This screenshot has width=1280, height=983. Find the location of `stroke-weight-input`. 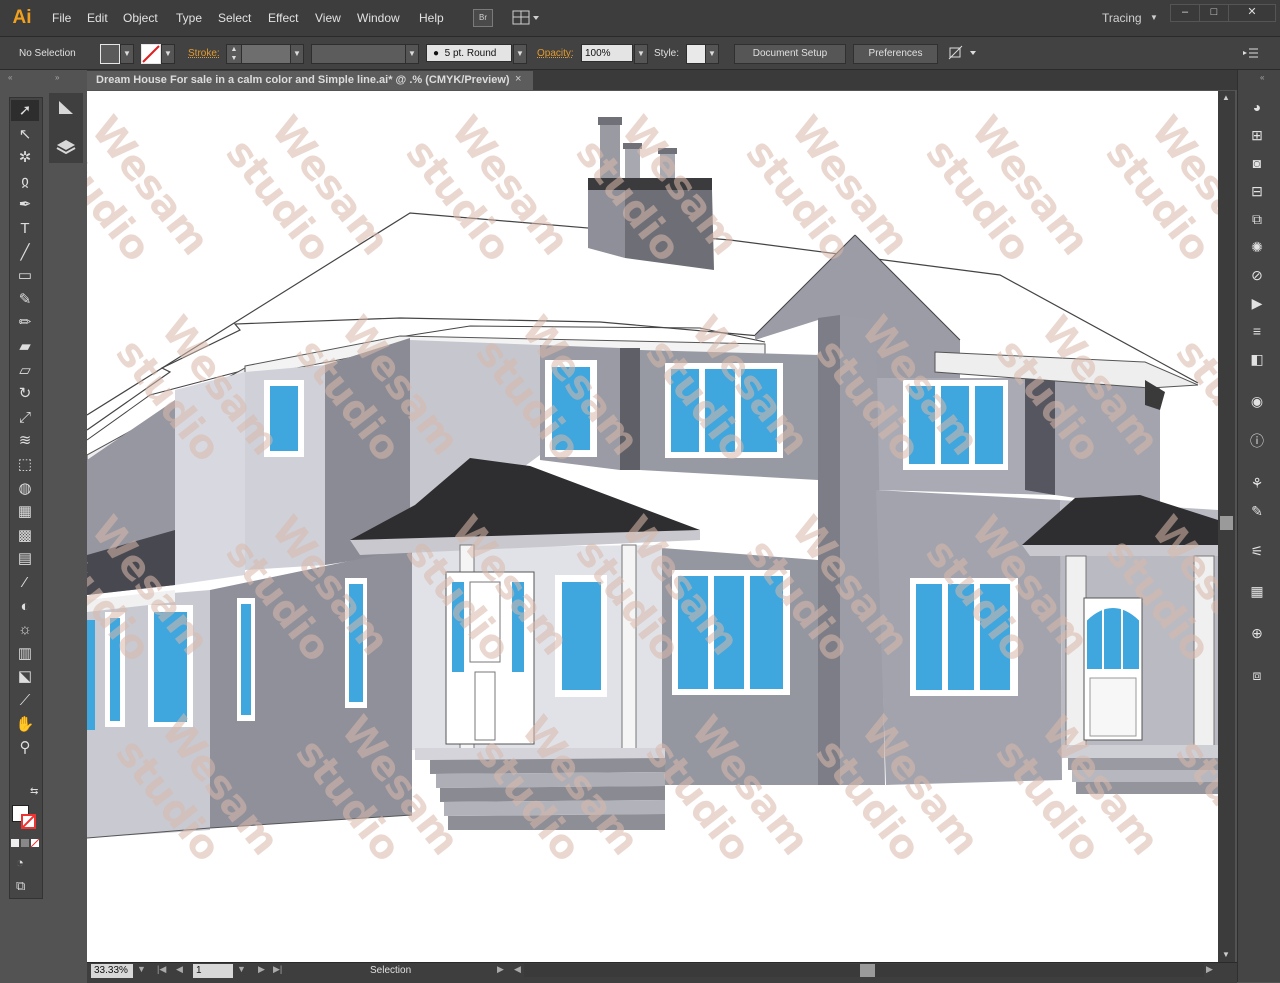

stroke-weight-input is located at coordinates (266, 54).